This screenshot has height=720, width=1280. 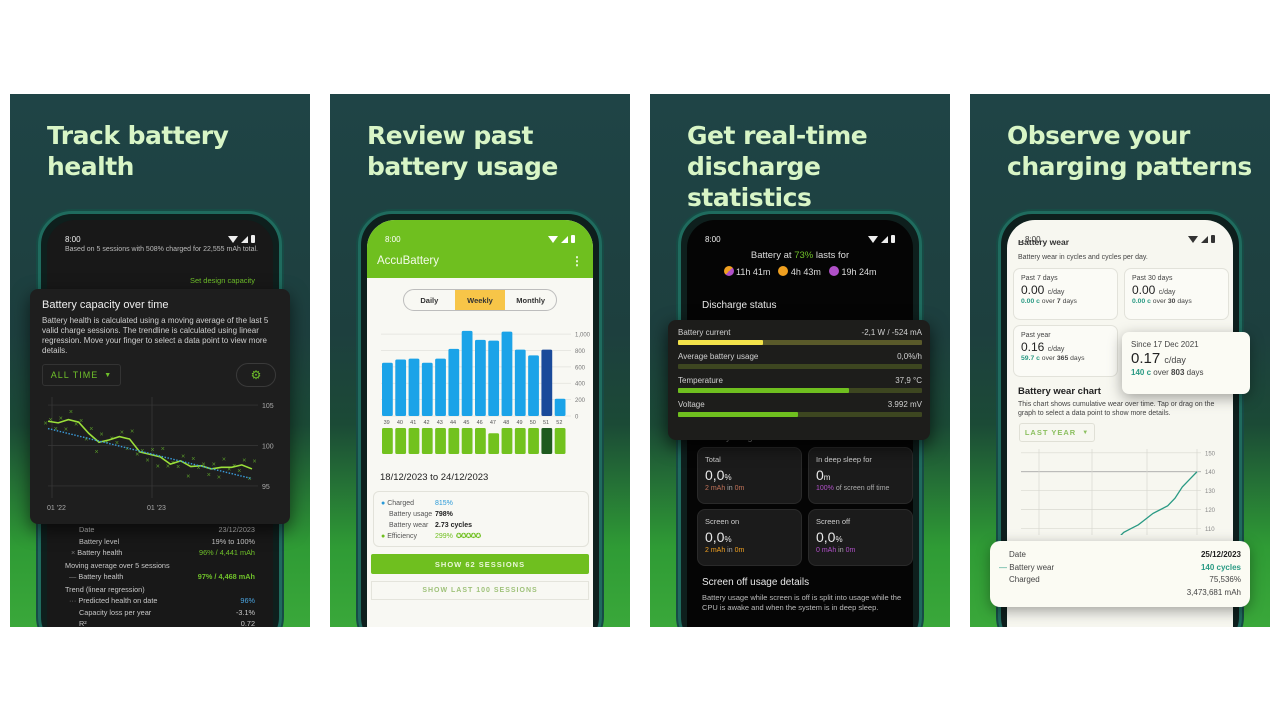 I want to click on metric-value: -2,1 W / -524 mA, so click(x=891, y=332).